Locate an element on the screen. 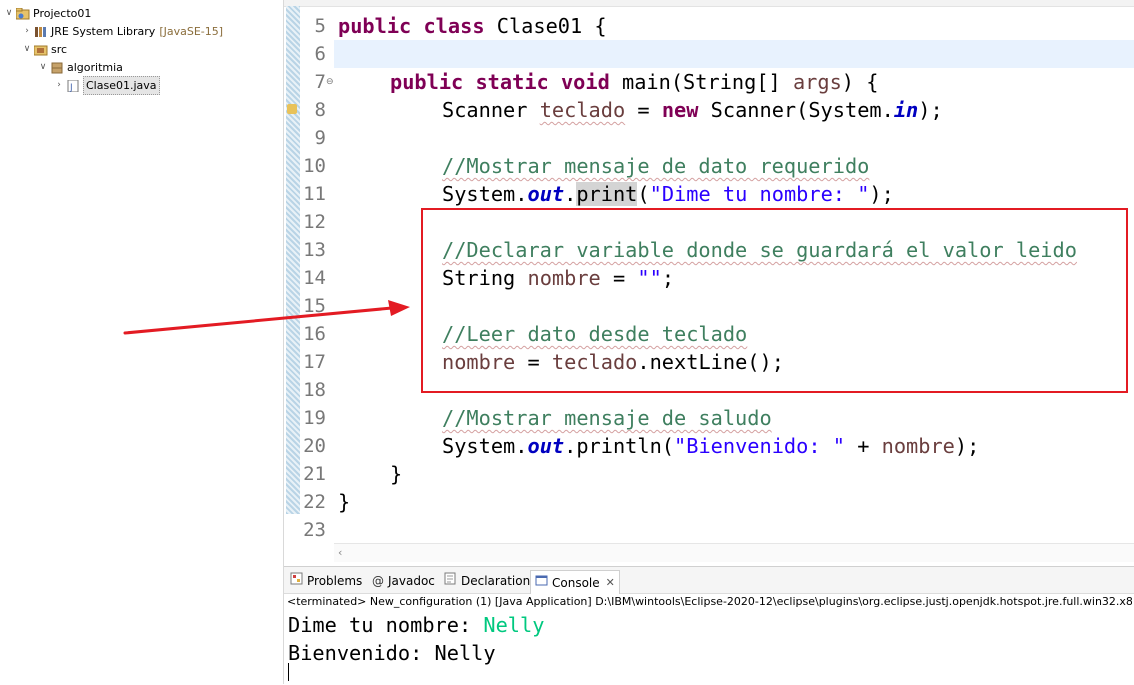  code-line-19: //Mostrar mensaje de saludo is located at coordinates (607, 418).